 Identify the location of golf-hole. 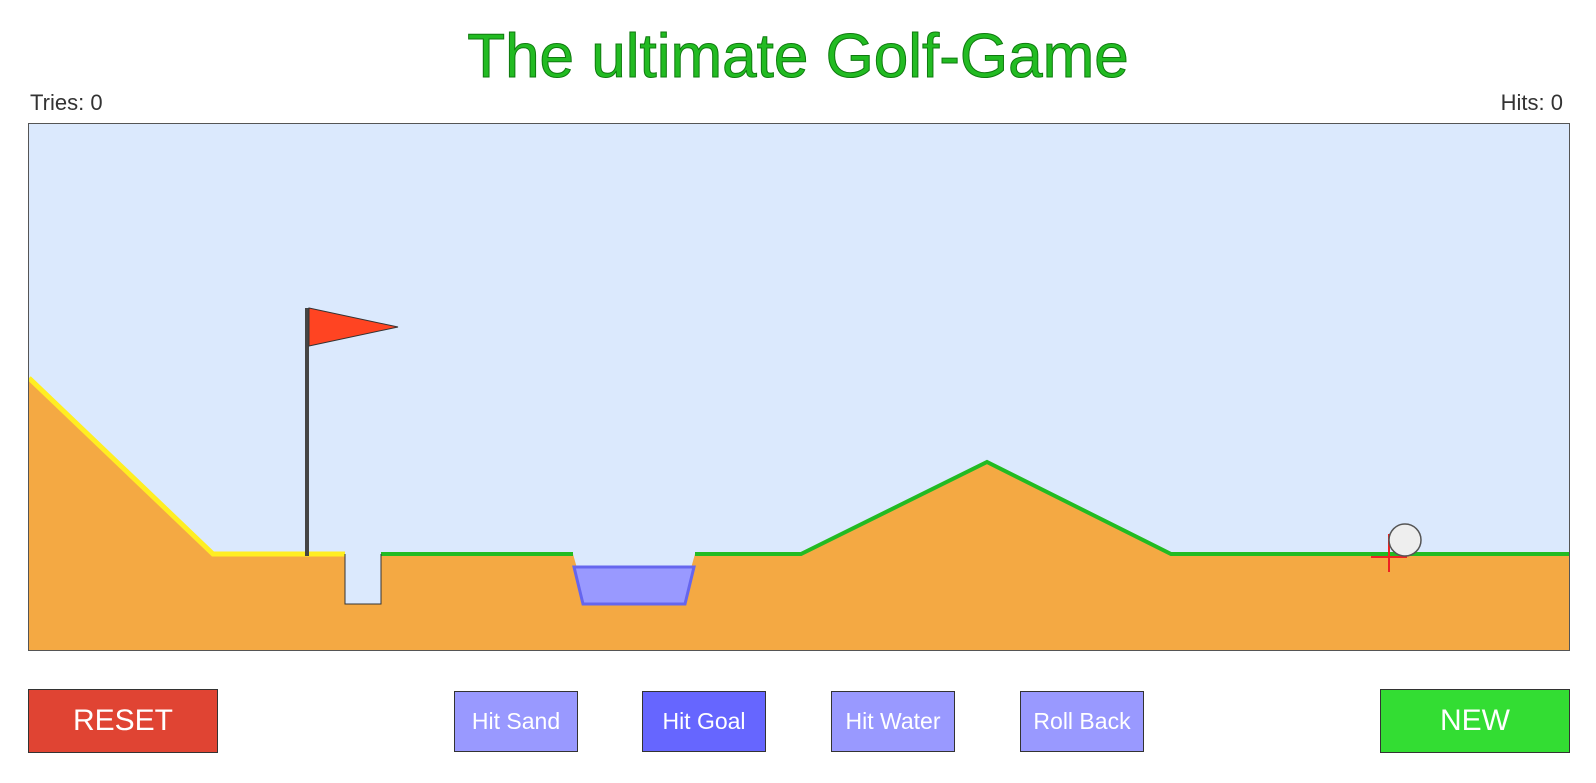
(363, 579).